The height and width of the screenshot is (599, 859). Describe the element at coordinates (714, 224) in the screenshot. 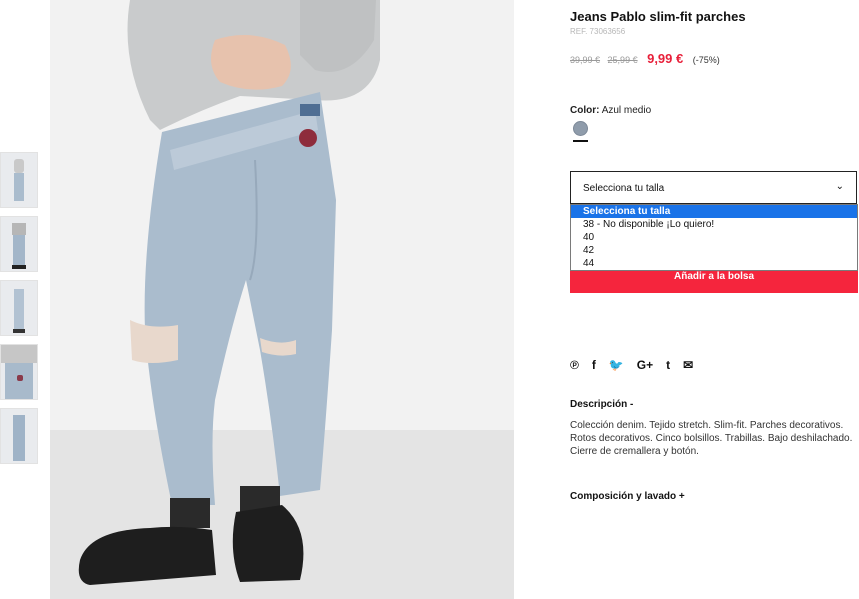

I see `size-option-38: 38 - No disponible ¡Lo quiero!` at that location.